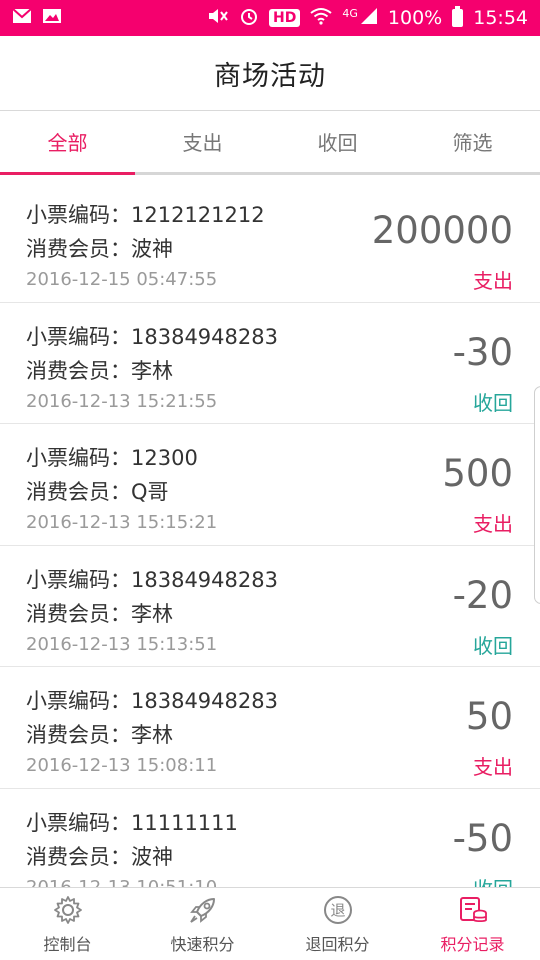 This screenshot has width=540, height=960. Describe the element at coordinates (482, 352) in the screenshot. I see `points-amount: -30` at that location.